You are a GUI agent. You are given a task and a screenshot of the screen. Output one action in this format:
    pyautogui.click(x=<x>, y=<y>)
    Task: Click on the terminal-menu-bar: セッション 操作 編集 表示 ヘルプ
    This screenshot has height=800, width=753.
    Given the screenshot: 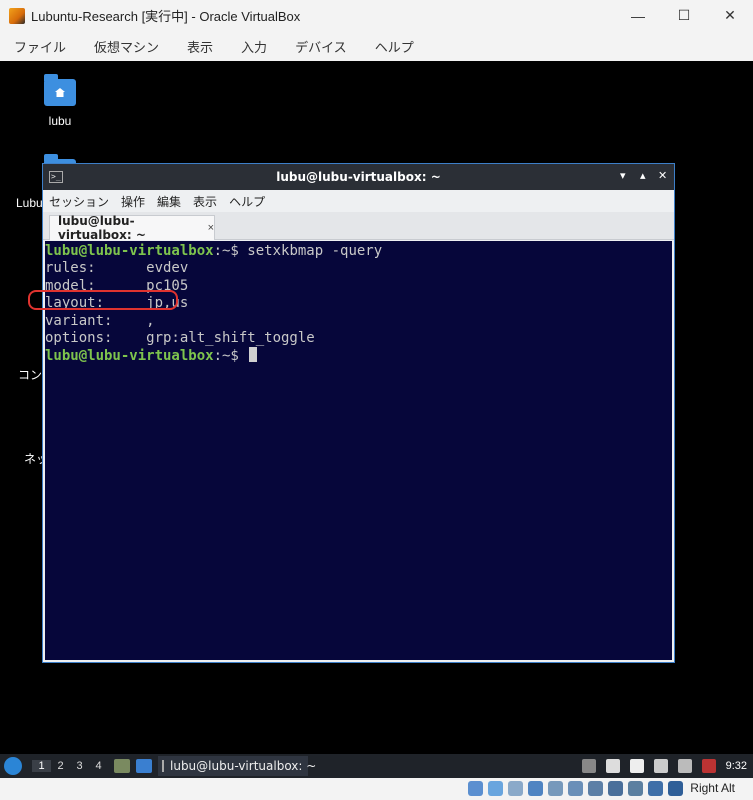 What is the action you would take?
    pyautogui.click(x=358, y=201)
    